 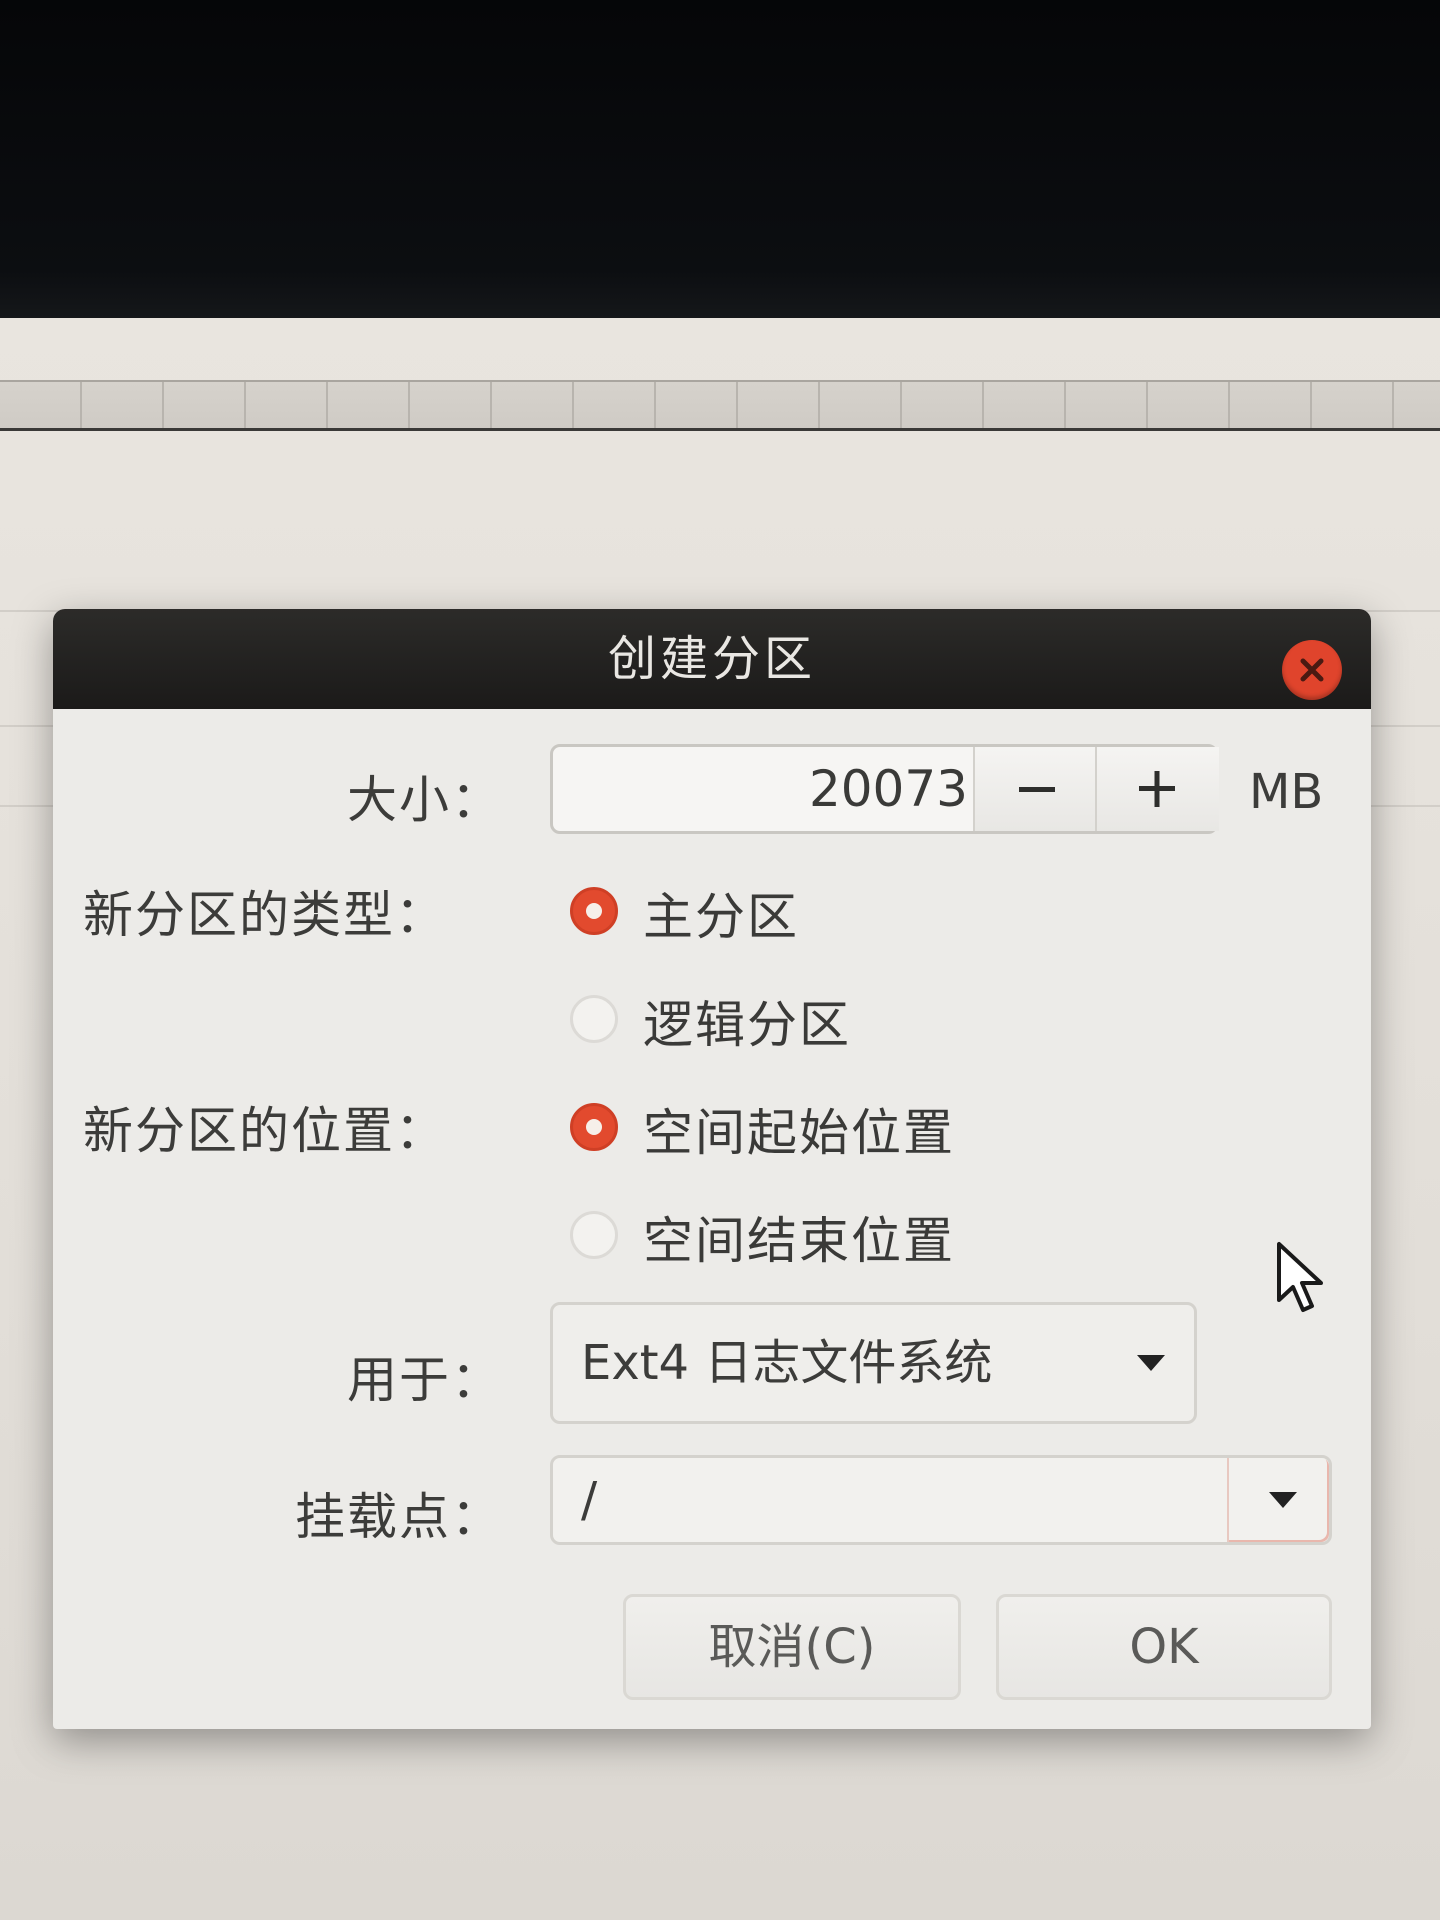 What do you see at coordinates (799, 1129) in the screenshot?
I see `location-start-radio-label: 空间起始位置` at bounding box center [799, 1129].